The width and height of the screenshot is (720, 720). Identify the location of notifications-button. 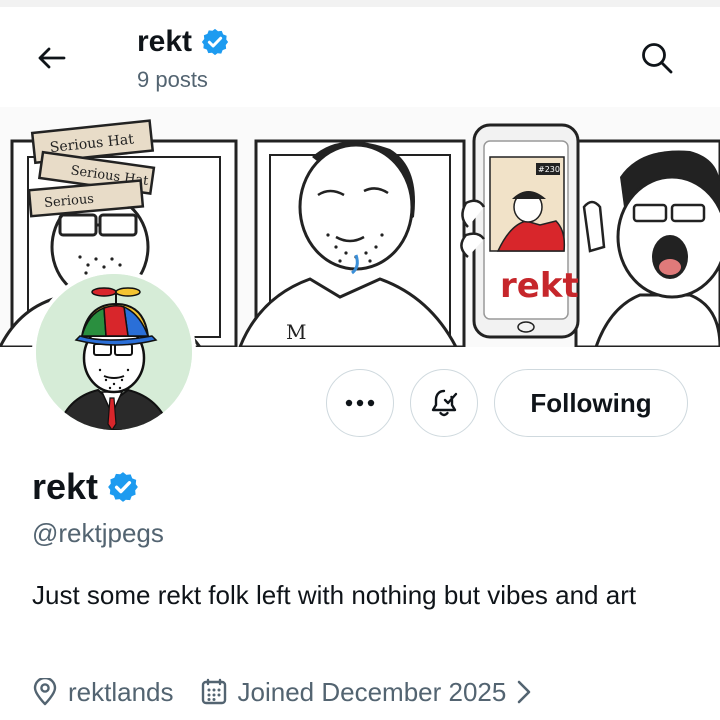
(444, 403).